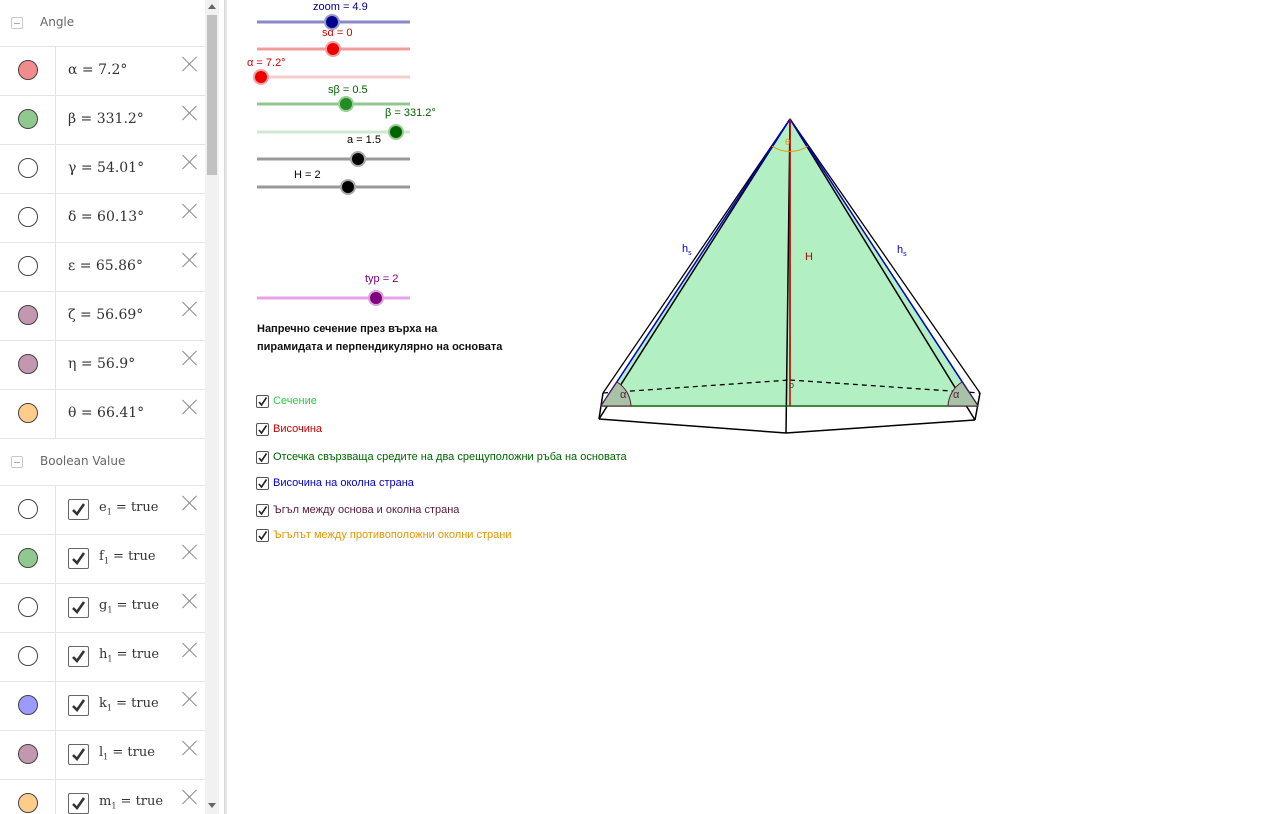  What do you see at coordinates (102, 706) in the screenshot?
I see `algebra-row-boolean: k1 = true` at bounding box center [102, 706].